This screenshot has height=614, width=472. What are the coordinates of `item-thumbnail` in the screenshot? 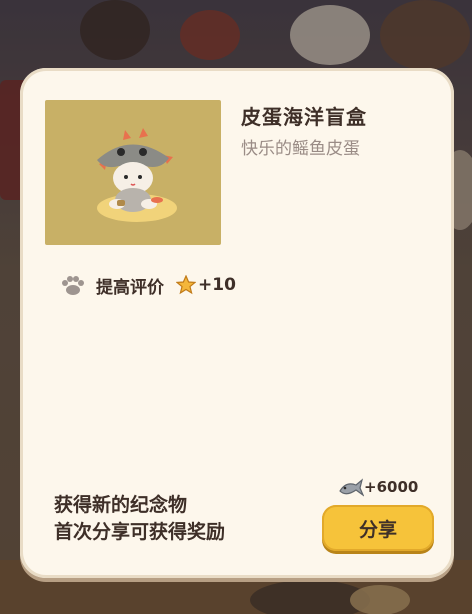 It's located at (133, 172).